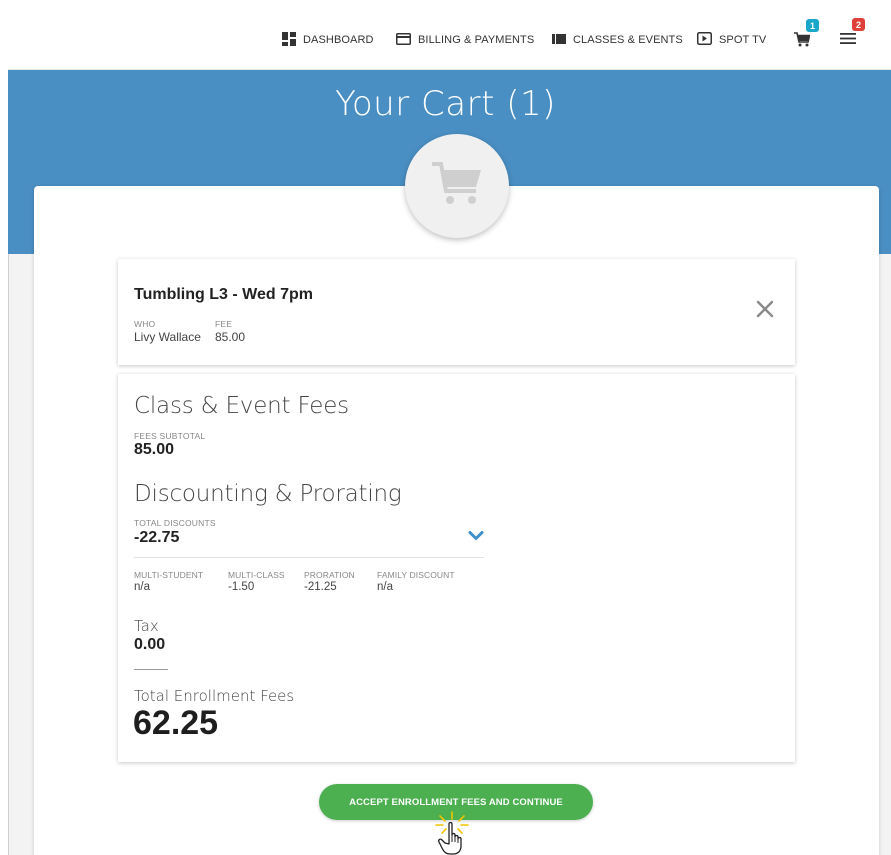 The width and height of the screenshot is (891, 855). I want to click on nav-dashboard: DASHBOARD, so click(328, 40).